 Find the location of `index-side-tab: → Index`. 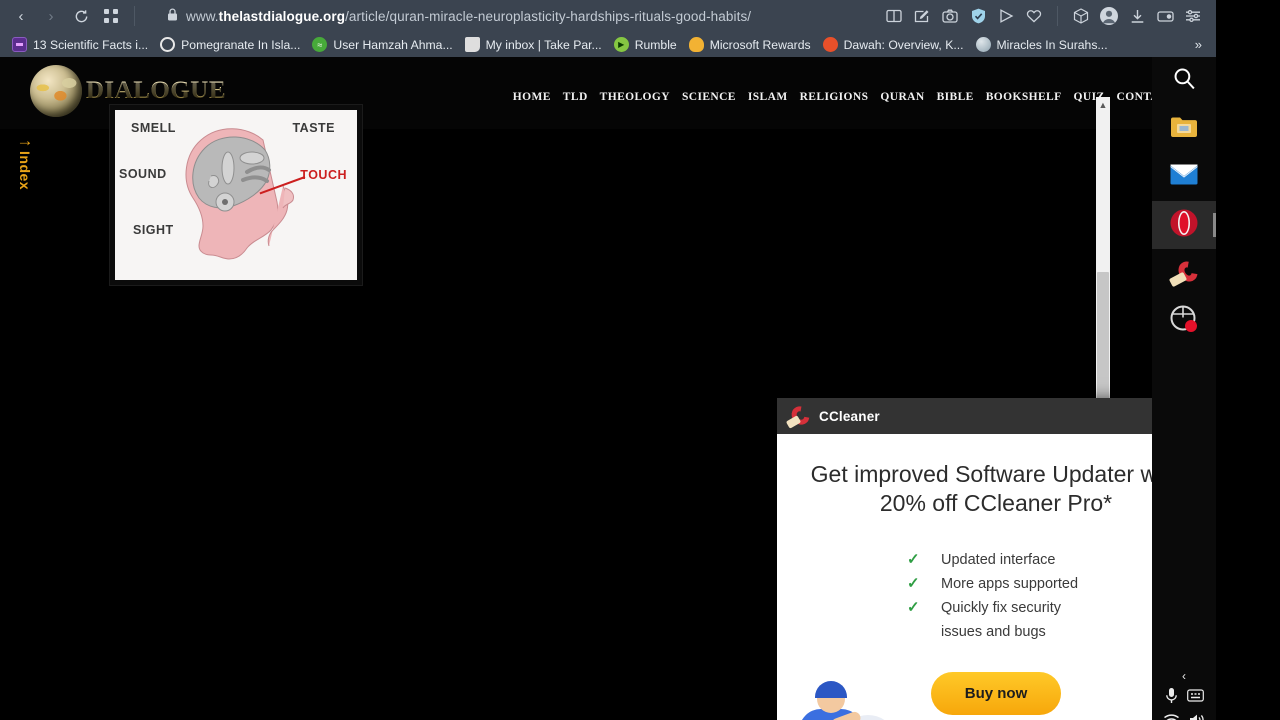

index-side-tab: → Index is located at coordinates (25, 192).